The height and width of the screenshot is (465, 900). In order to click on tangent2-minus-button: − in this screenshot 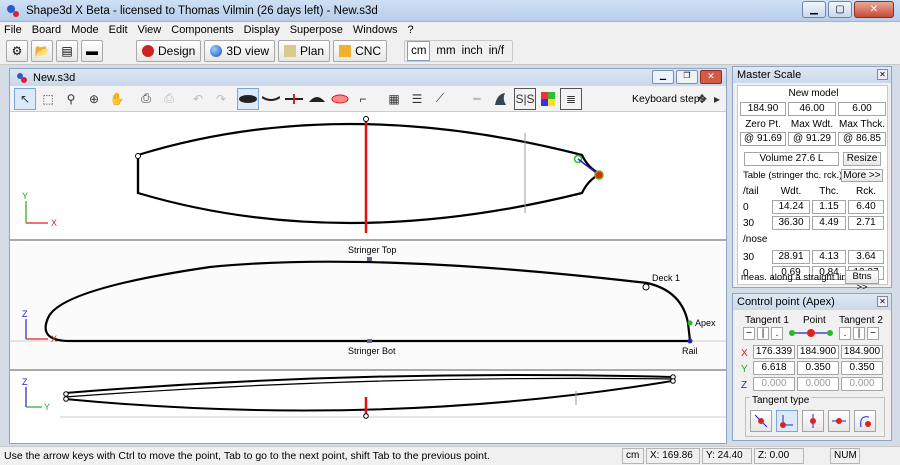, I will do `click(873, 333)`.